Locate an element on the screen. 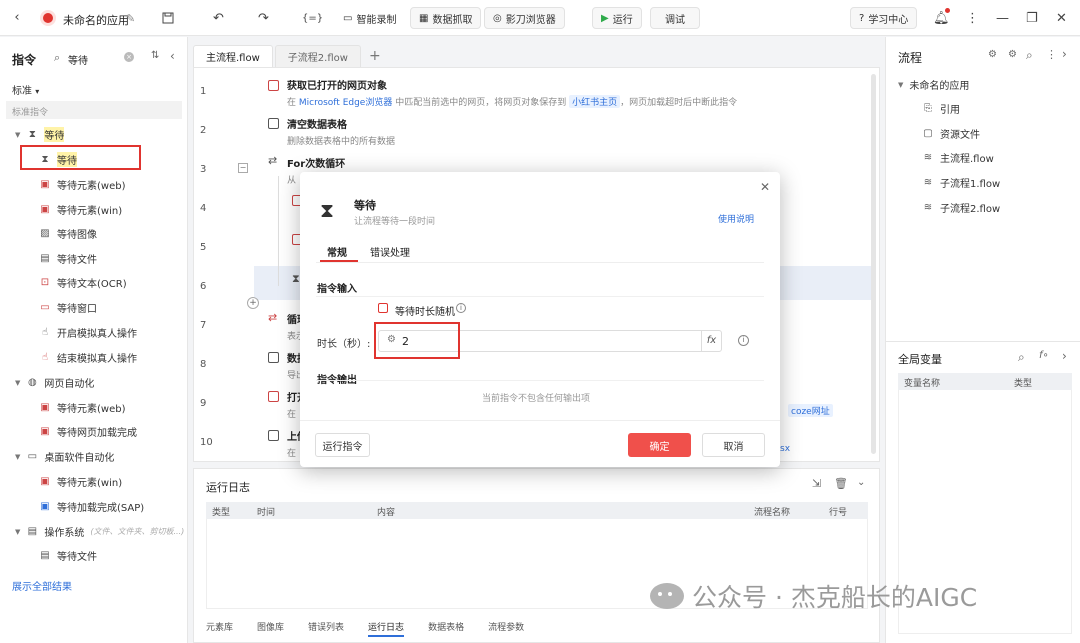 Image resolution: width=1080 pixels, height=643 pixels. cancel-button: 取消 is located at coordinates (733, 445).